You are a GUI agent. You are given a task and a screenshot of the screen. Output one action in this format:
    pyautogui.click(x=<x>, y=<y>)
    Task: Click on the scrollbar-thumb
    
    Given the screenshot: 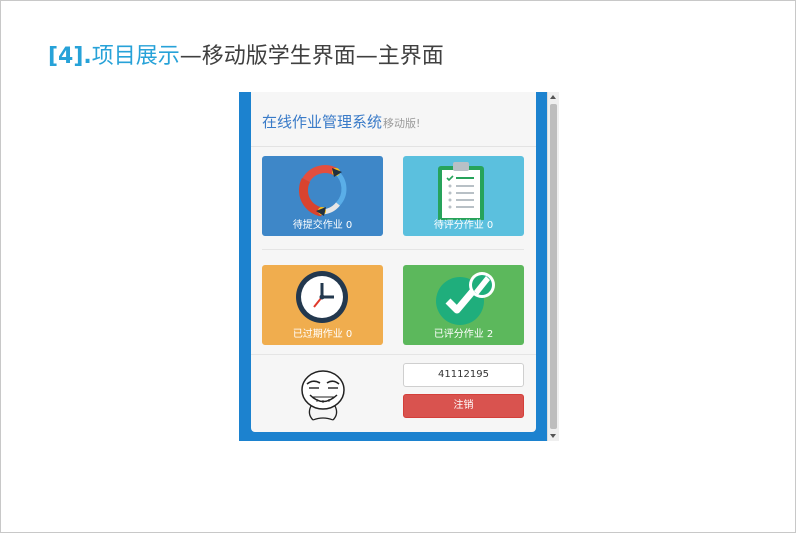 What is the action you would take?
    pyautogui.click(x=553, y=266)
    